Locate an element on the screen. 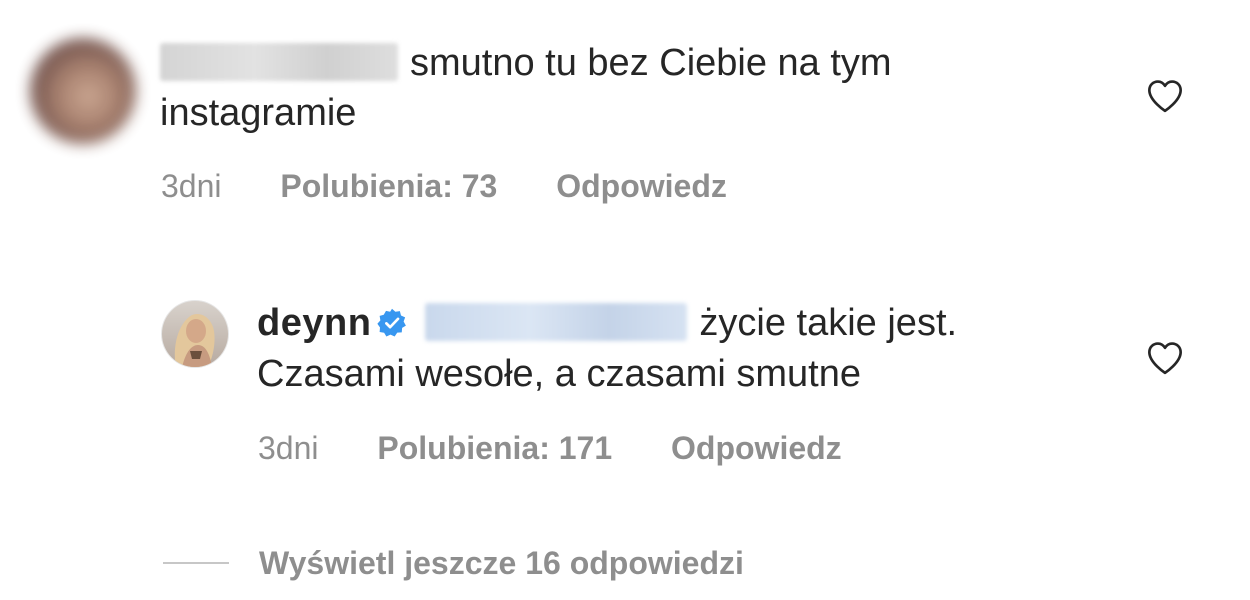 The height and width of the screenshot is (600, 1250). view-more-replies: Wyświetl jeszcze 16 odpowiedzi is located at coordinates (453, 563).